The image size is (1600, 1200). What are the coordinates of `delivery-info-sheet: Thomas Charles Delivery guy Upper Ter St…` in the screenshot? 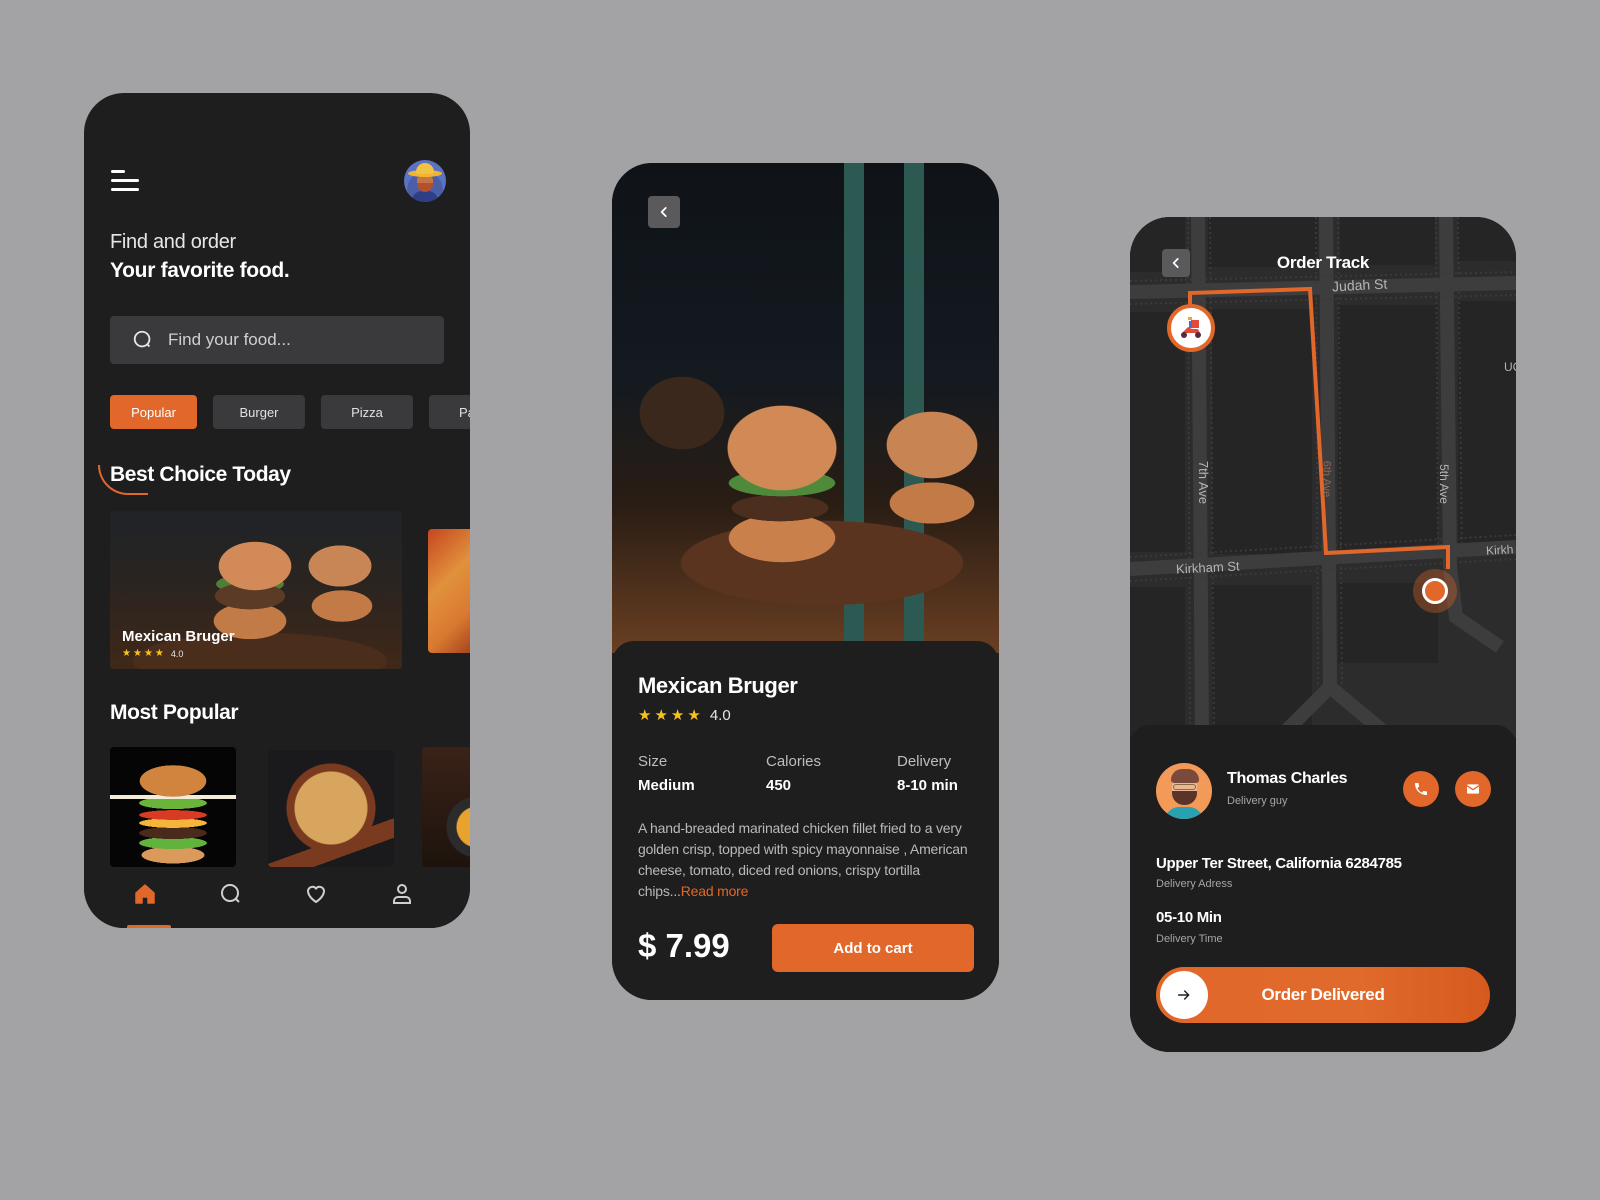 It's located at (1323, 888).